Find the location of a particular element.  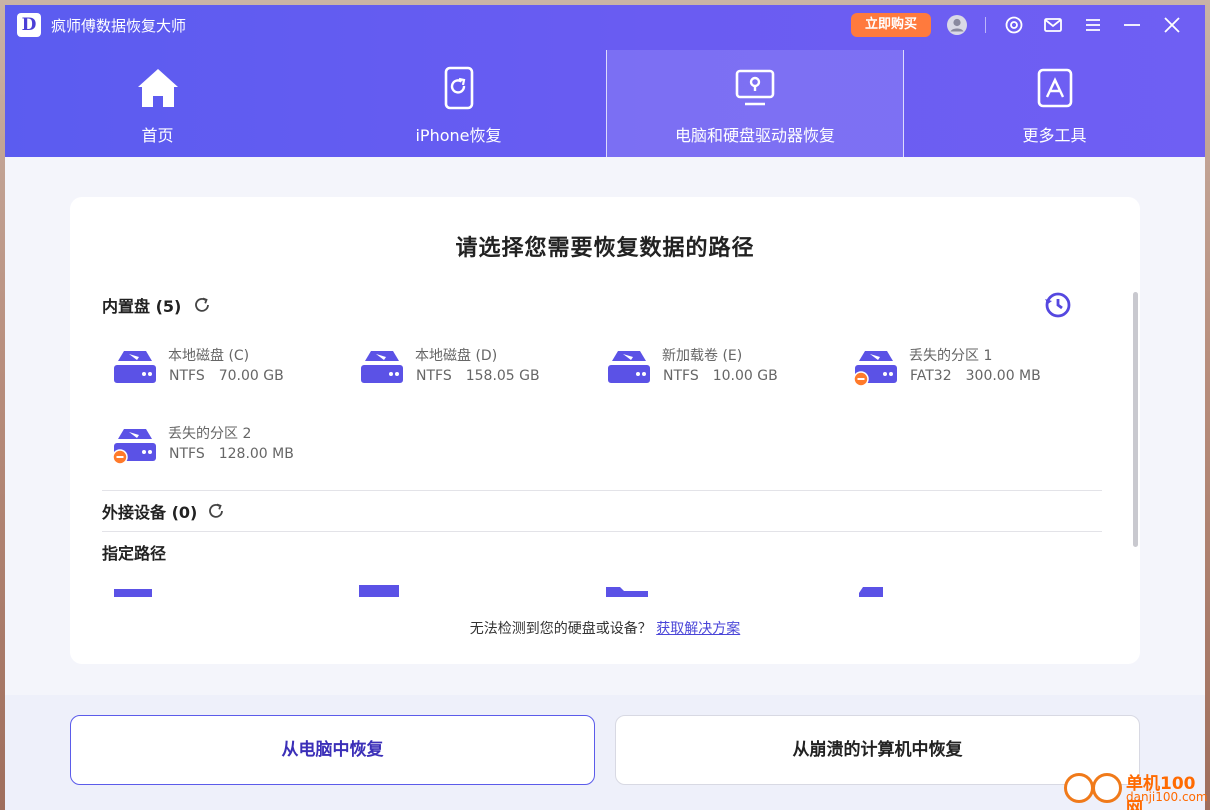

close-icon is located at coordinates (1172, 25).